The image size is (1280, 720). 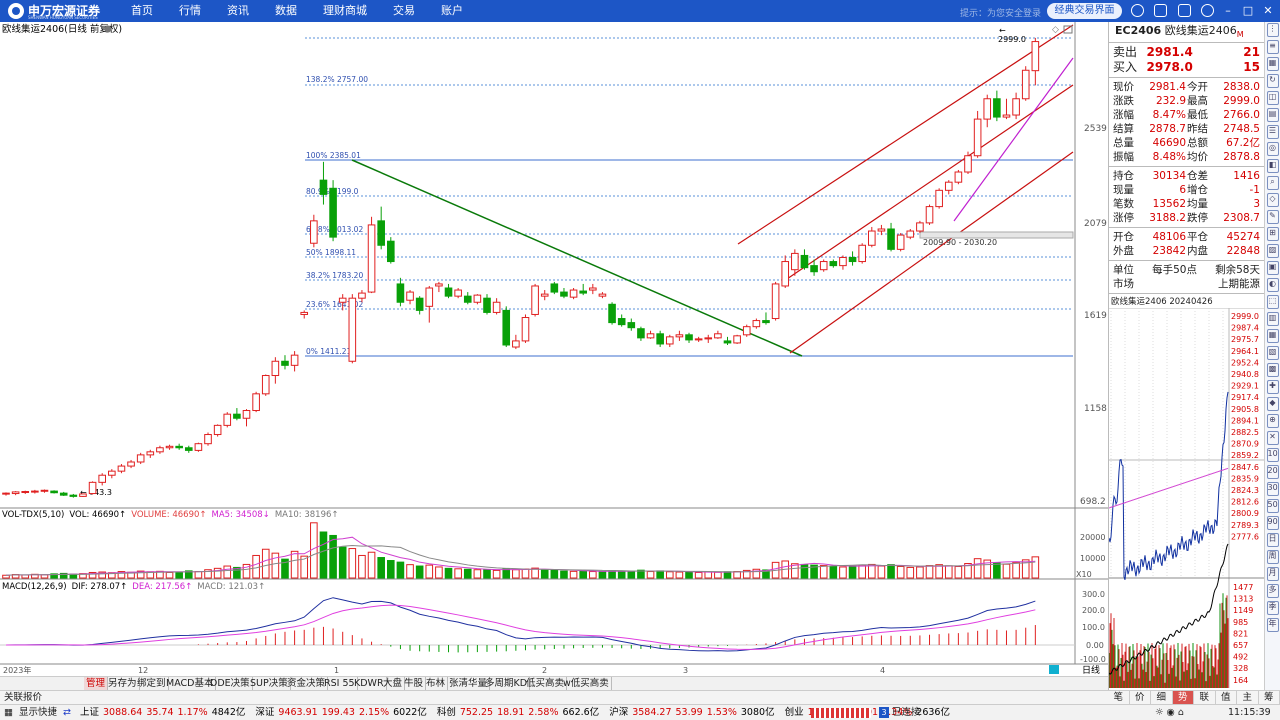 I want to click on tool-button: 季, so click(x=1272, y=608).